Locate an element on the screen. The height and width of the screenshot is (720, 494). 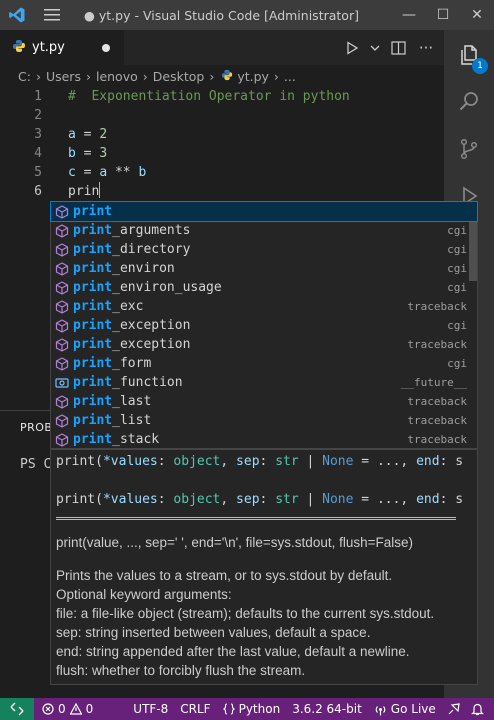
suggest-item: print_environ cgi is located at coordinates (264, 268).